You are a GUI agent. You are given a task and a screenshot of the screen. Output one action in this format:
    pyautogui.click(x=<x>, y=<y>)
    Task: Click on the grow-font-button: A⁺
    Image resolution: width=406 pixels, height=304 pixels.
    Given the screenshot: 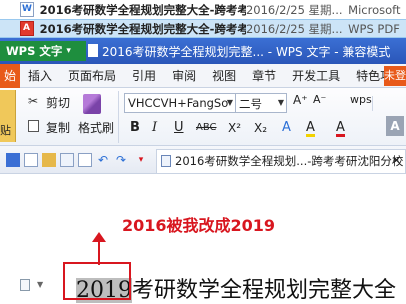 What is the action you would take?
    pyautogui.click(x=300, y=100)
    